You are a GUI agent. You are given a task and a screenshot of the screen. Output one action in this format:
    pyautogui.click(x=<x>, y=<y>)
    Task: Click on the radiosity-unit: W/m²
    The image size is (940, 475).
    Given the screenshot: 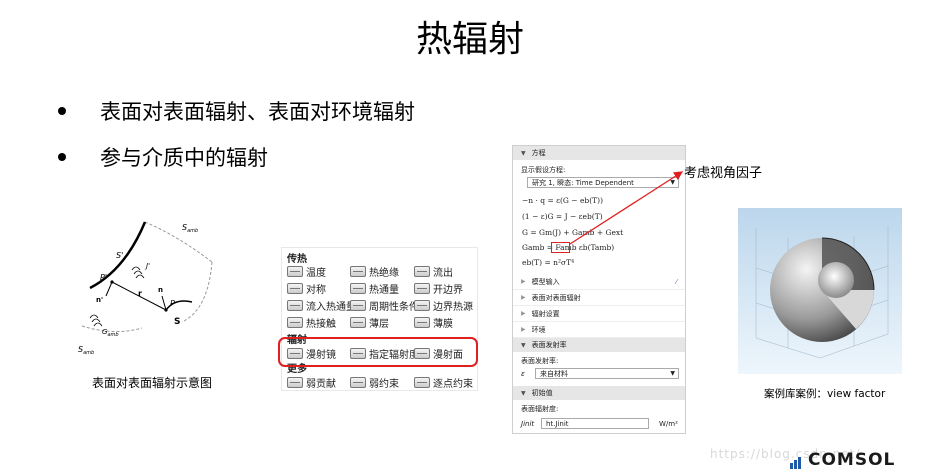 What is the action you would take?
    pyautogui.click(x=668, y=424)
    